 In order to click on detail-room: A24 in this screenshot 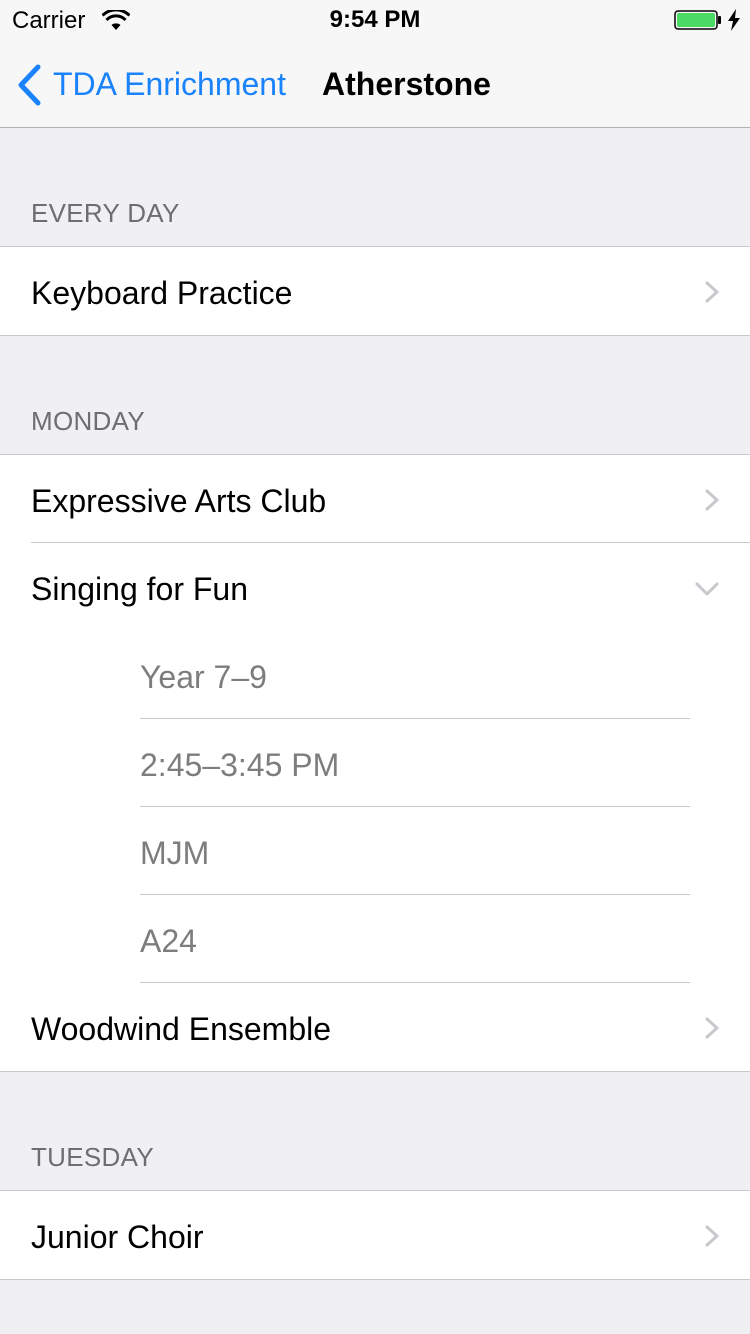, I will do `click(168, 941)`.